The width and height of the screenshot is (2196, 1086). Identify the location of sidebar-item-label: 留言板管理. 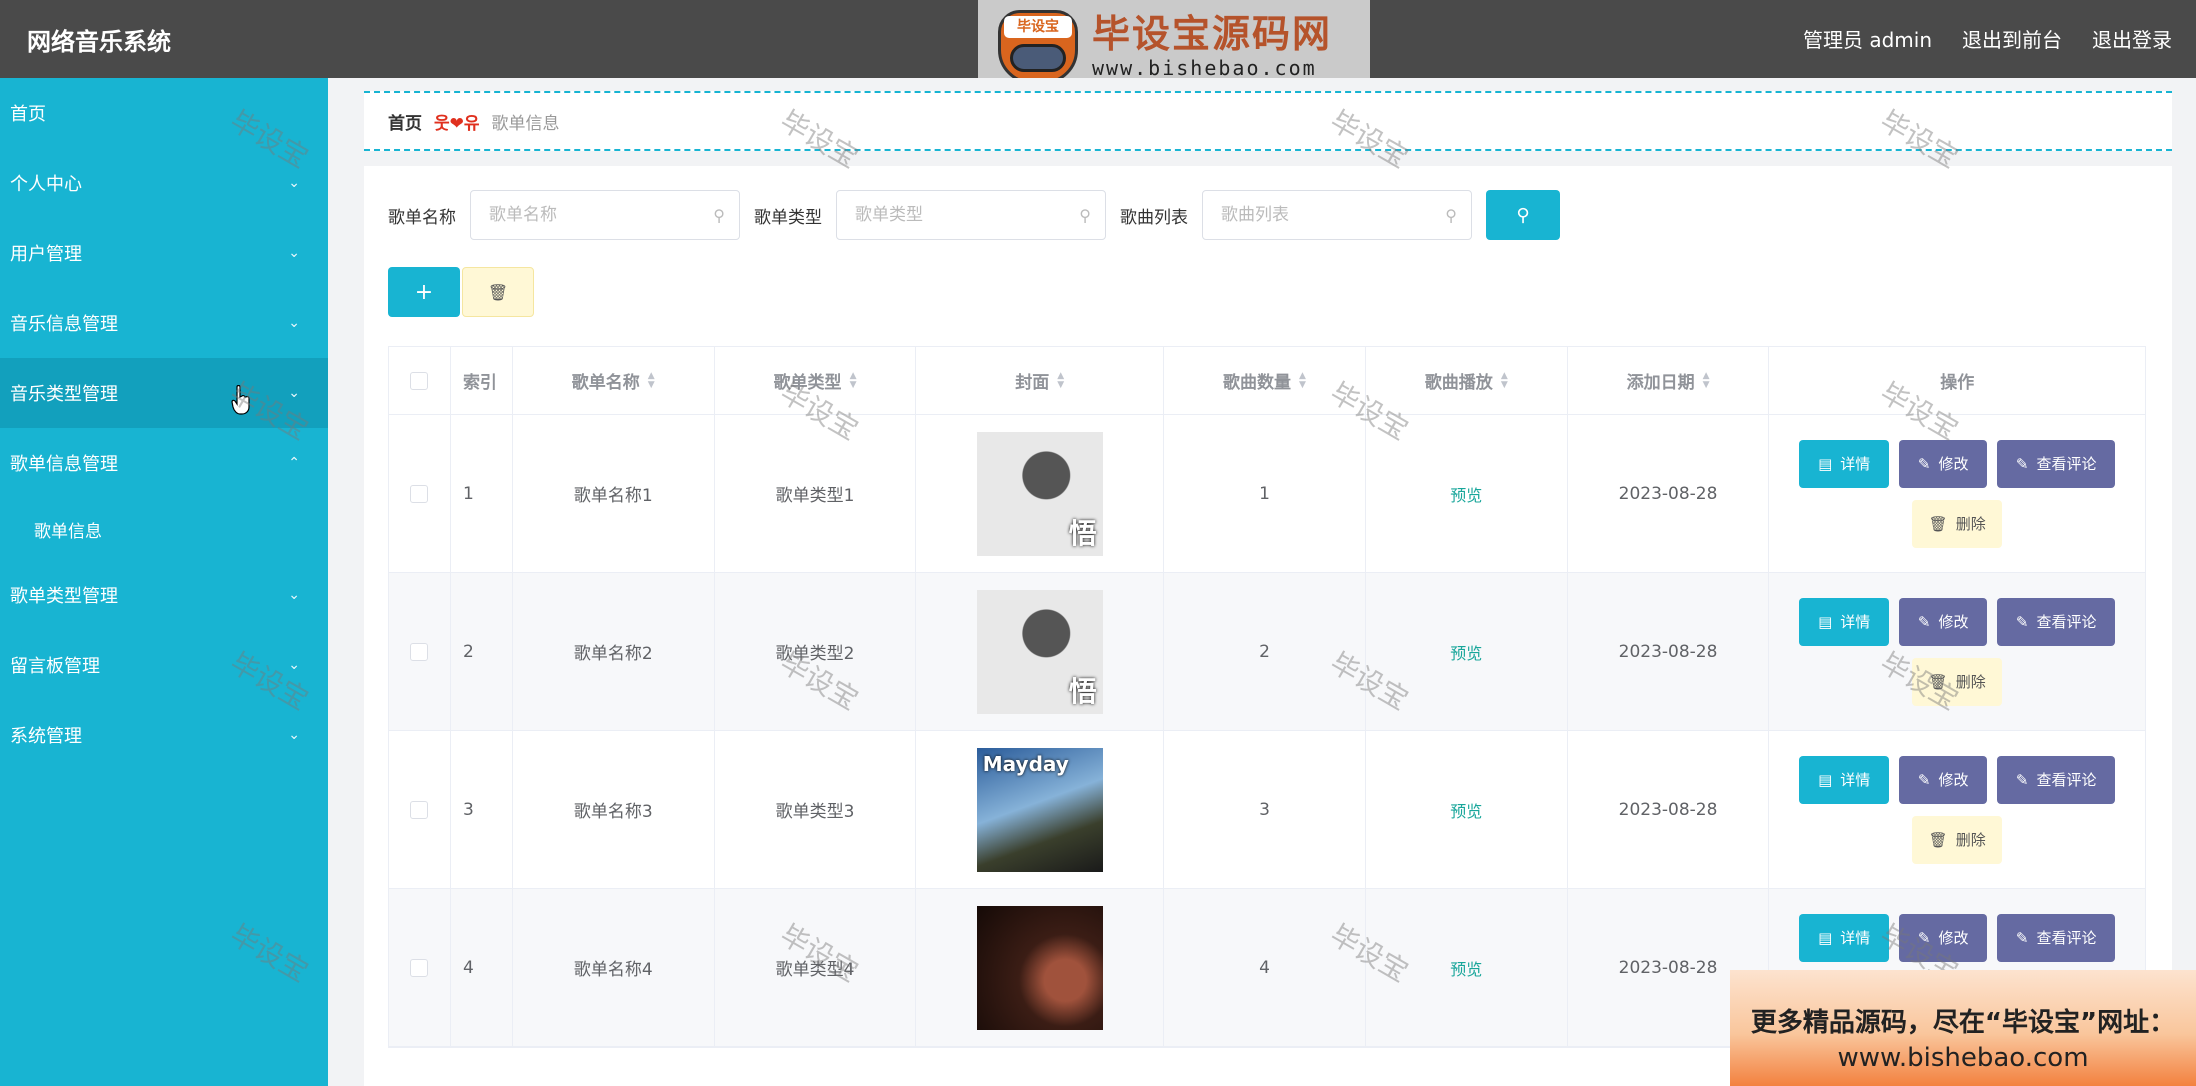
(55, 666).